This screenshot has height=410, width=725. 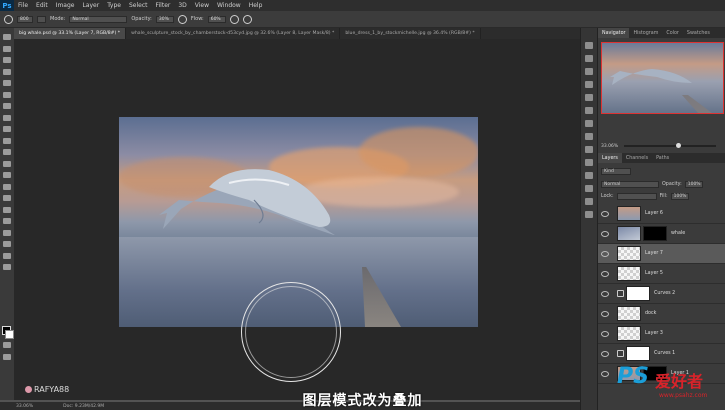 I want to click on lasso-tool-icon, so click(x=7, y=60).